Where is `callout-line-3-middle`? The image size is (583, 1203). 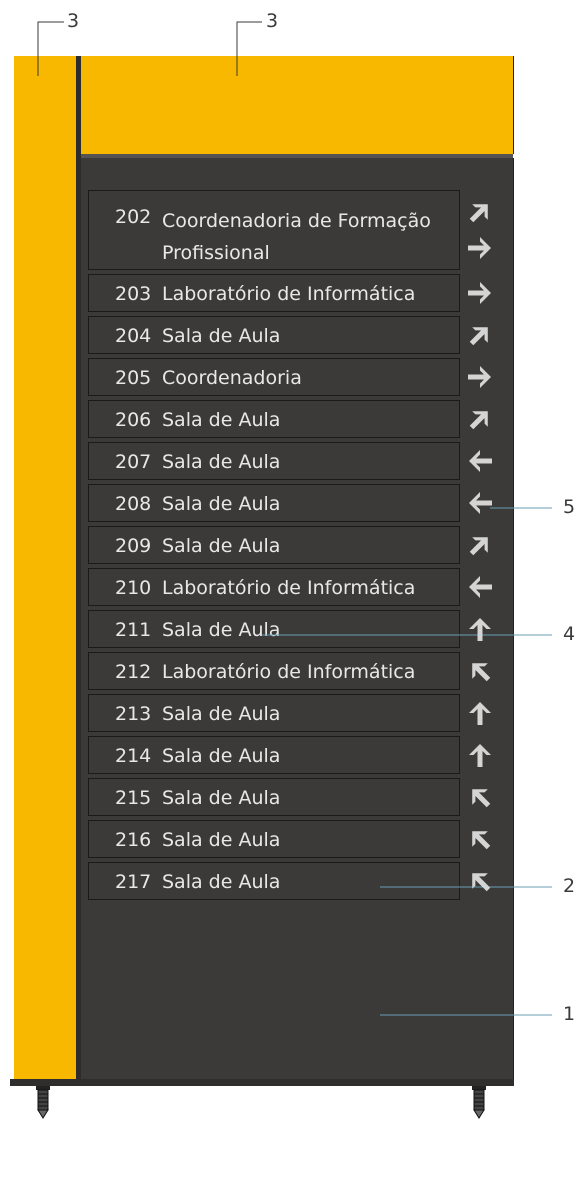 callout-line-3-middle is located at coordinates (249, 48).